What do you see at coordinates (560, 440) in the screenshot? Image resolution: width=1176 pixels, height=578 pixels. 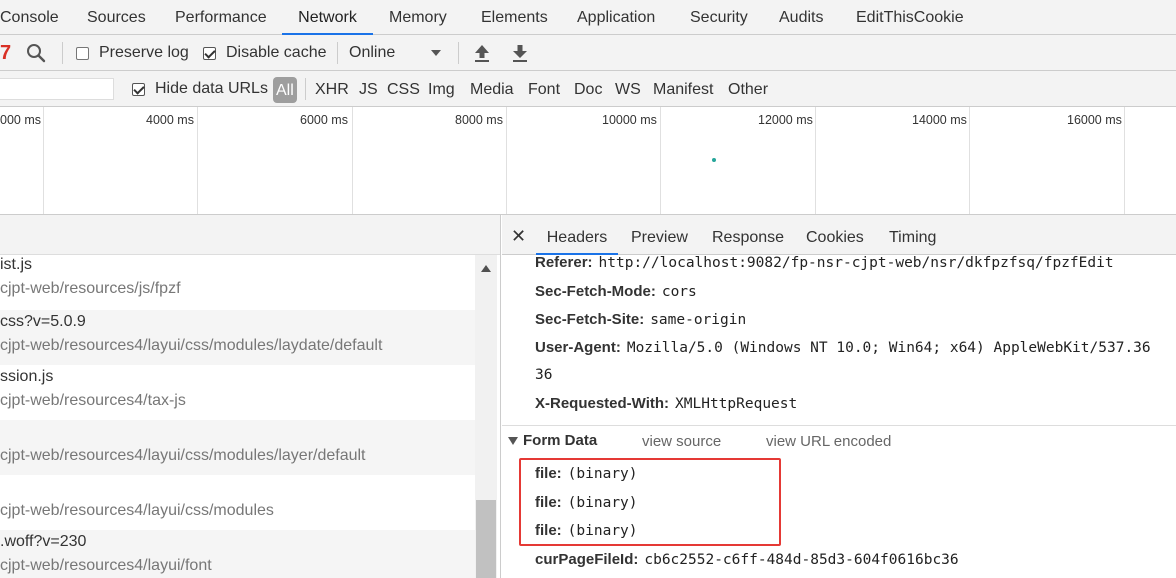 I see `form-data-title: Form Data` at bounding box center [560, 440].